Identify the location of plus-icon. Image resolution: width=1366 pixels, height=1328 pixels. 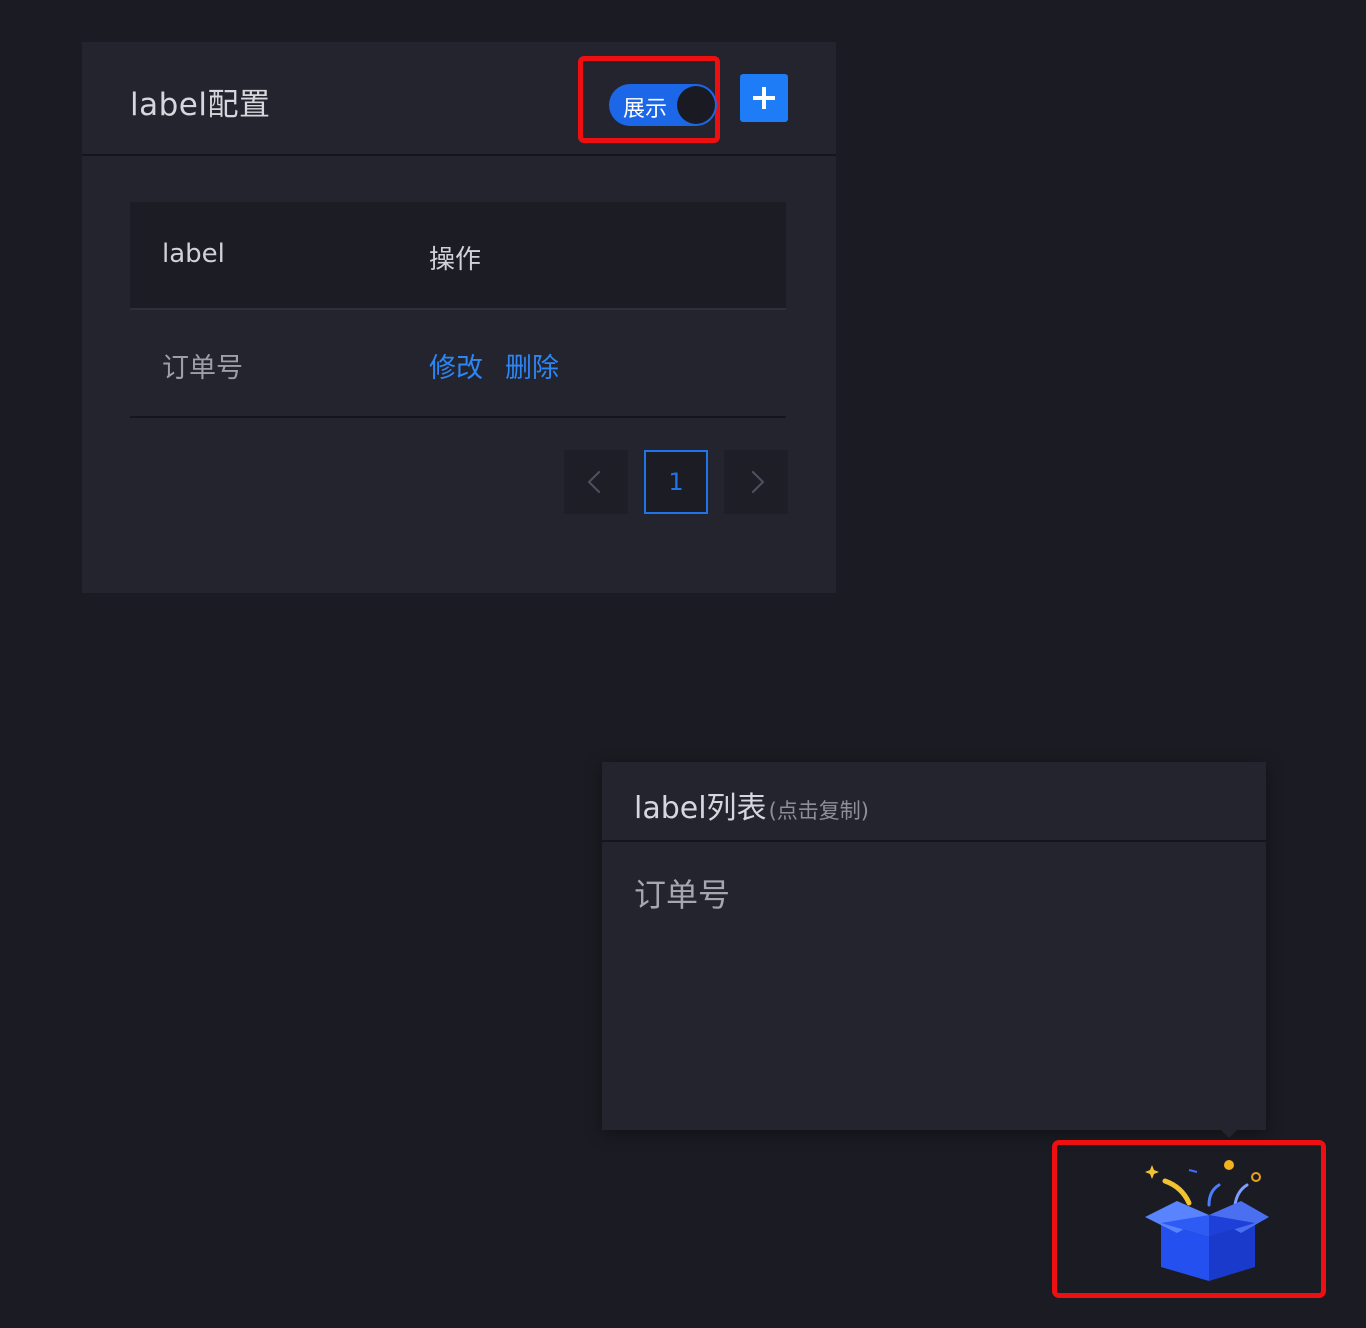
(764, 98).